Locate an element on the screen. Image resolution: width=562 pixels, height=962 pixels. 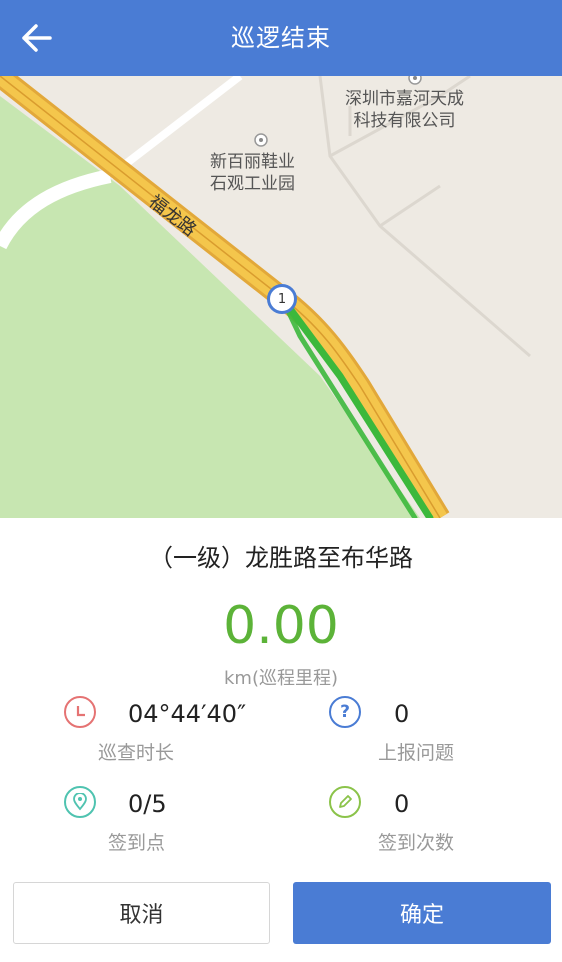
location-pin-icon is located at coordinates (80, 802).